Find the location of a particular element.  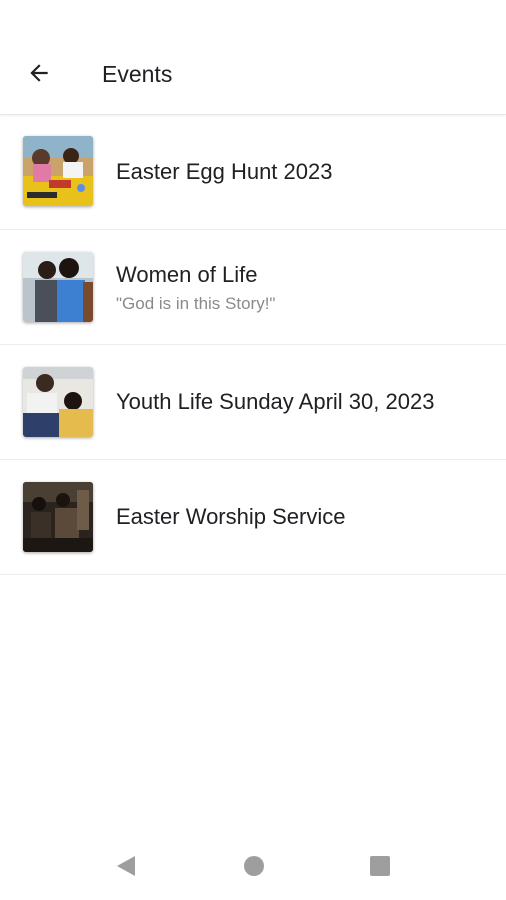

event-title: Youth Life Sunday April 30, 2023 is located at coordinates (275, 401).